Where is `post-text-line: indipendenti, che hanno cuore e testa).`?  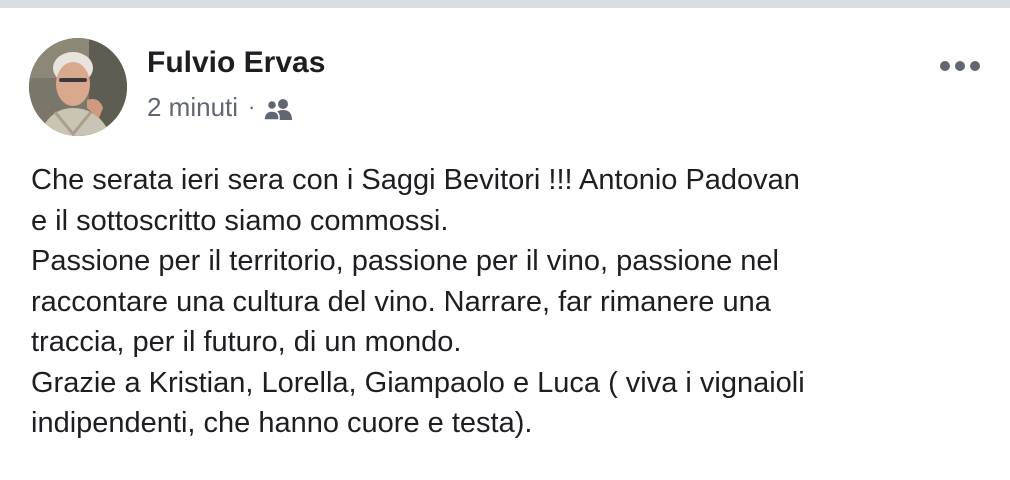 post-text-line: indipendenti, che hanno cuore e testa). is located at coordinates (282, 423).